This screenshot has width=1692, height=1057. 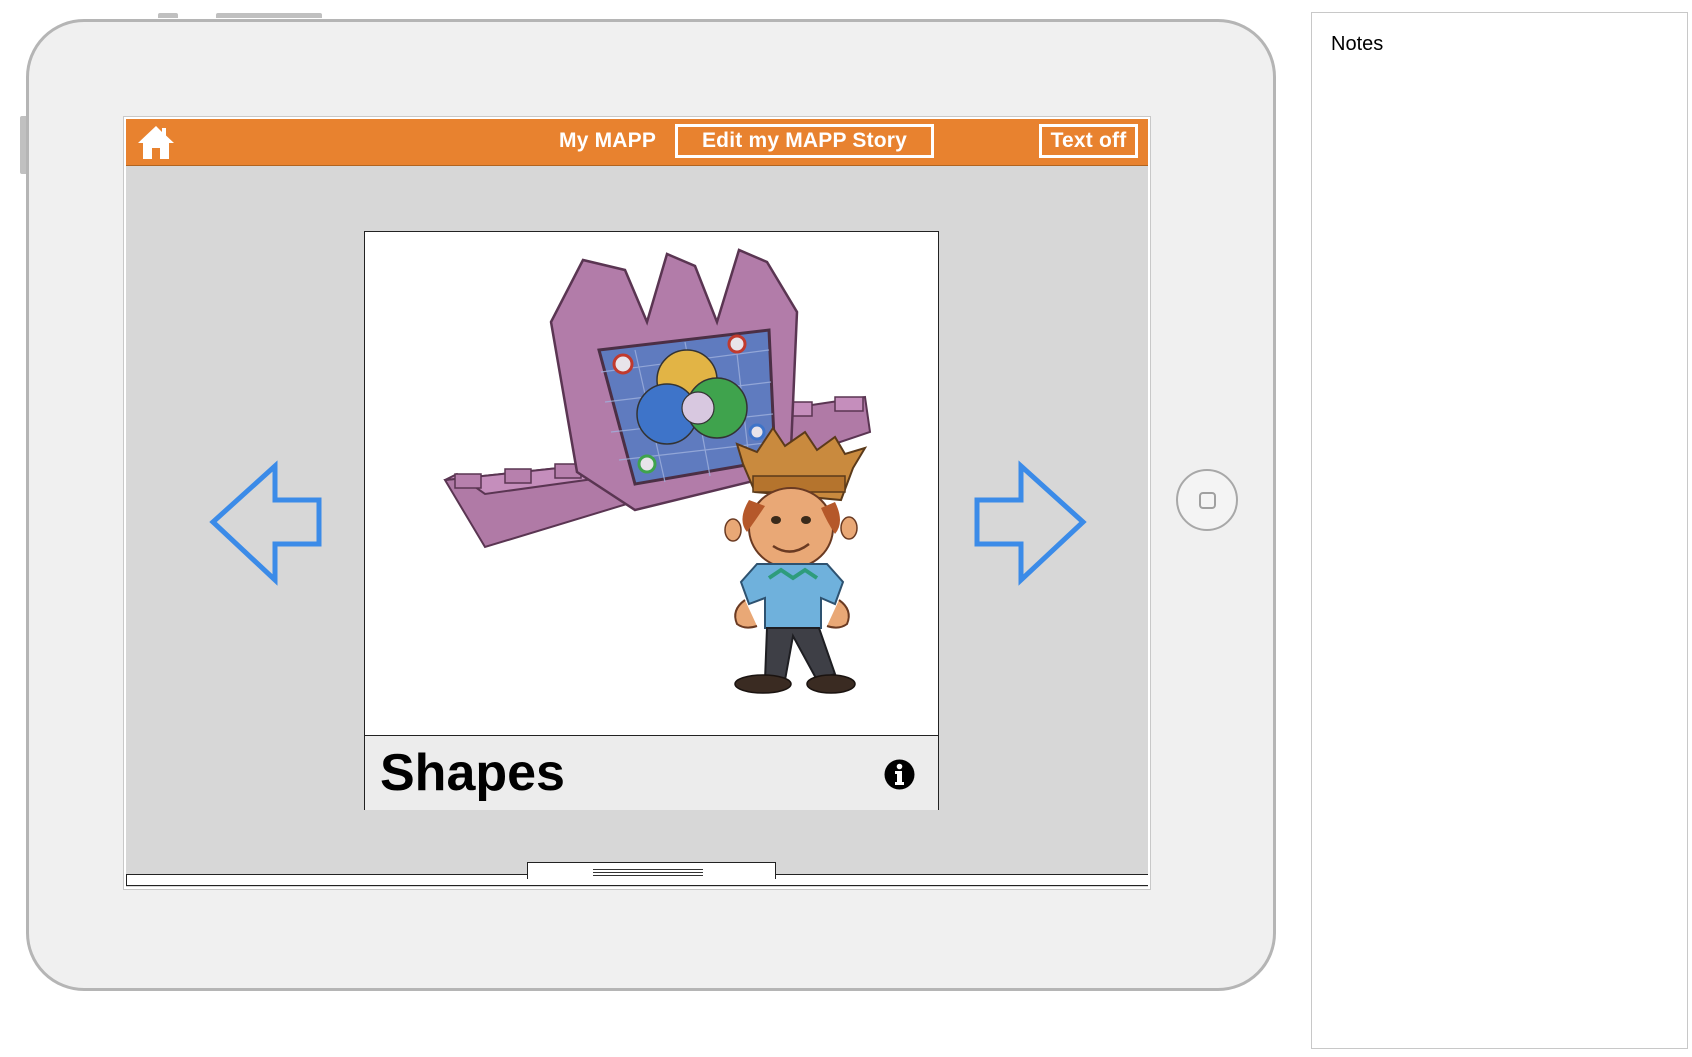 I want to click on drawer-grip-line, so click(x=648, y=875).